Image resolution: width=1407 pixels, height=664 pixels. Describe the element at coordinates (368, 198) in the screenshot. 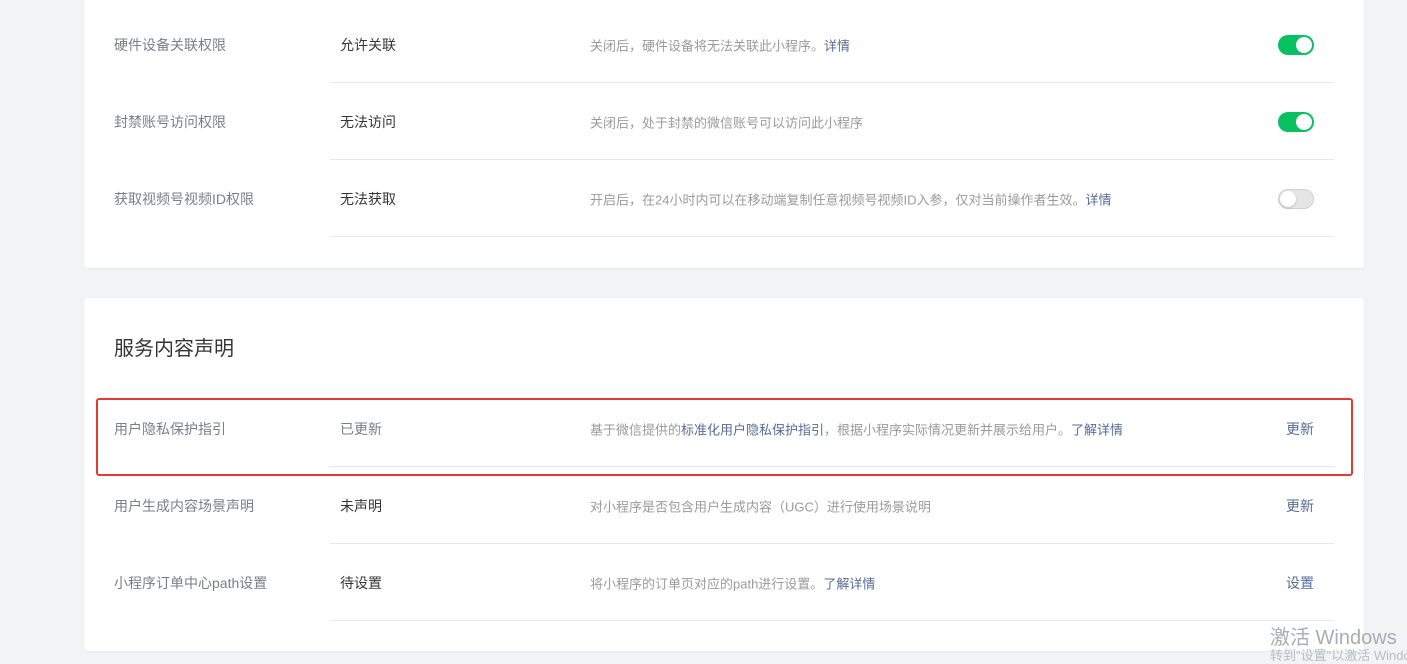

I see `permission-value: 无法获取` at that location.